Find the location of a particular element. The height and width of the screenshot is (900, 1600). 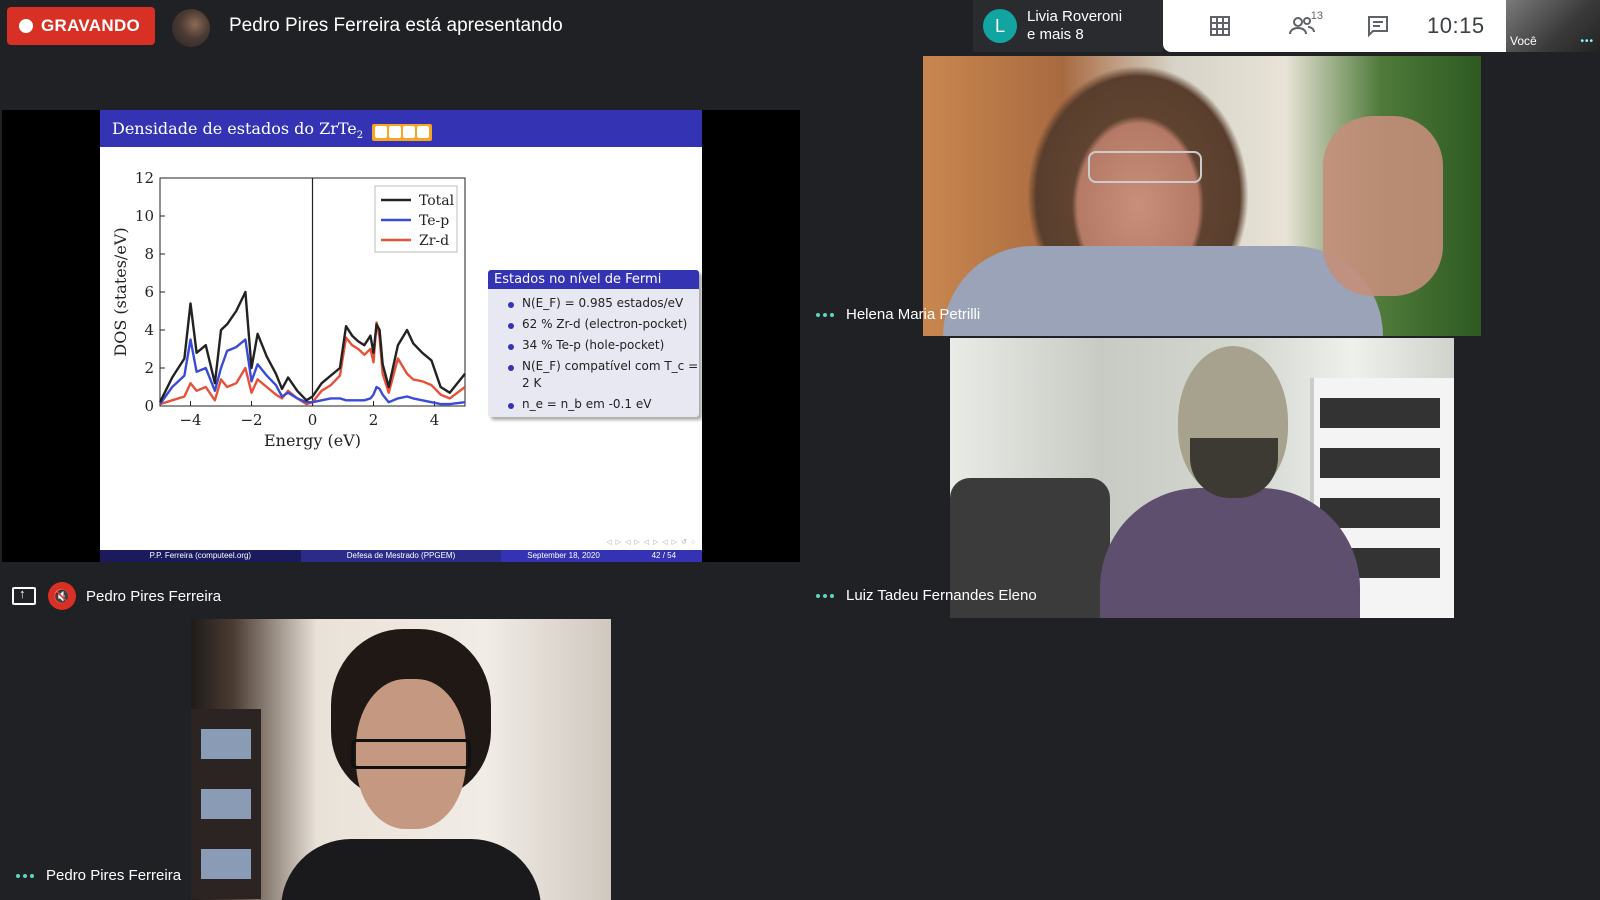

meeting-clock: 10:15 is located at coordinates (1456, 25).